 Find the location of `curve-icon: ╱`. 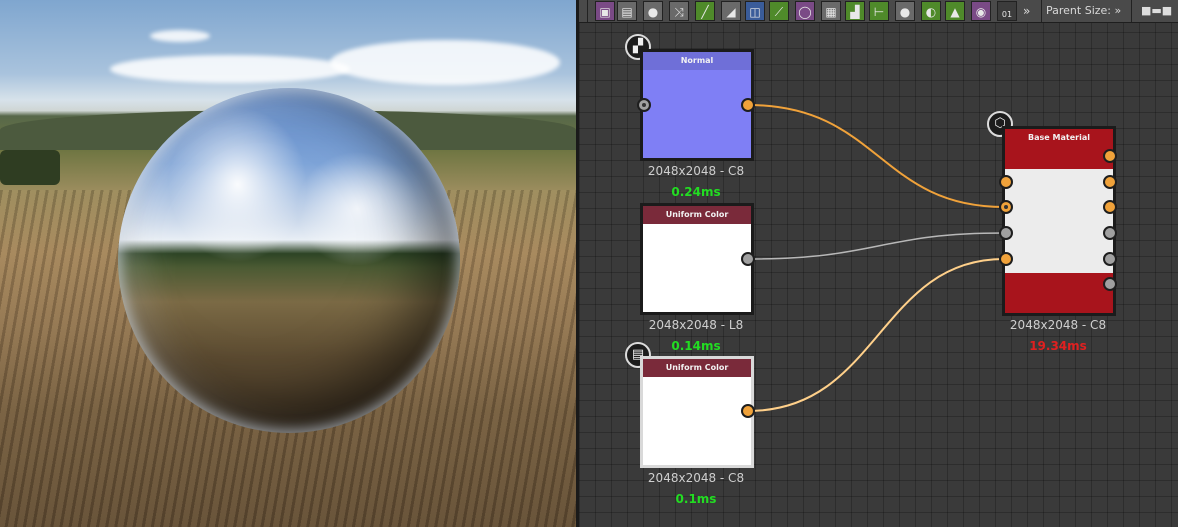

curve-icon: ╱ is located at coordinates (705, 11).